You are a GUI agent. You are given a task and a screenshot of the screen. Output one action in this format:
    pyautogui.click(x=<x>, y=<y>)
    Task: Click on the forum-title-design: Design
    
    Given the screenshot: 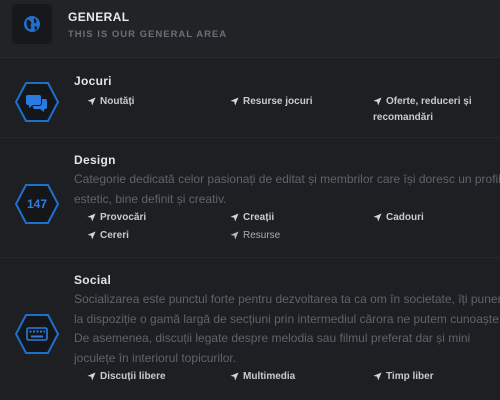 What is the action you would take?
    pyautogui.click(x=95, y=160)
    